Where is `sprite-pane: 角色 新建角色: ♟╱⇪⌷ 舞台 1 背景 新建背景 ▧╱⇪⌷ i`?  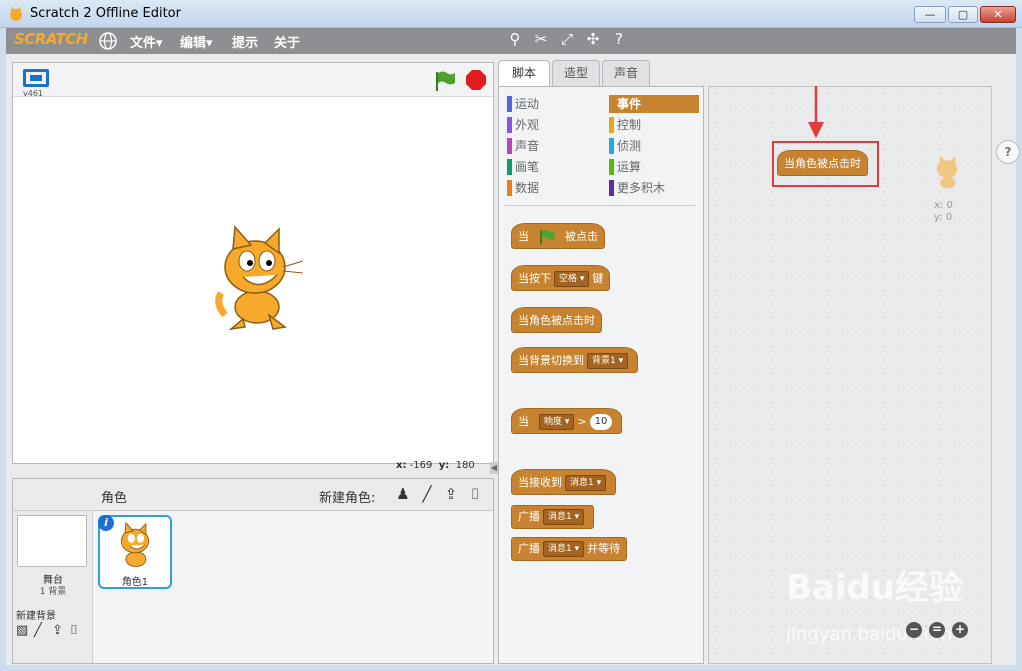 sprite-pane: 角色 新建角色: ♟╱⇪⌷ 舞台 1 背景 新建背景 ▧╱⇪⌷ i is located at coordinates (253, 571).